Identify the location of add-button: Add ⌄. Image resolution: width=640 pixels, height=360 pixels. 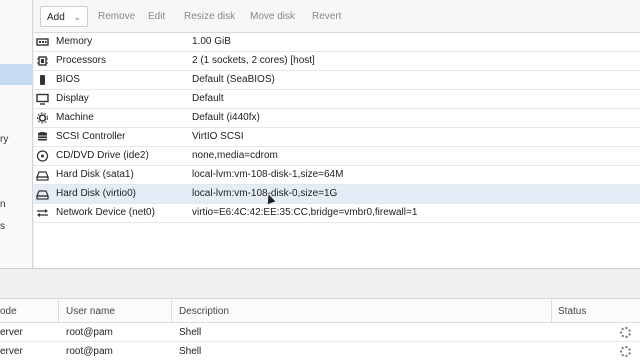
(64, 16).